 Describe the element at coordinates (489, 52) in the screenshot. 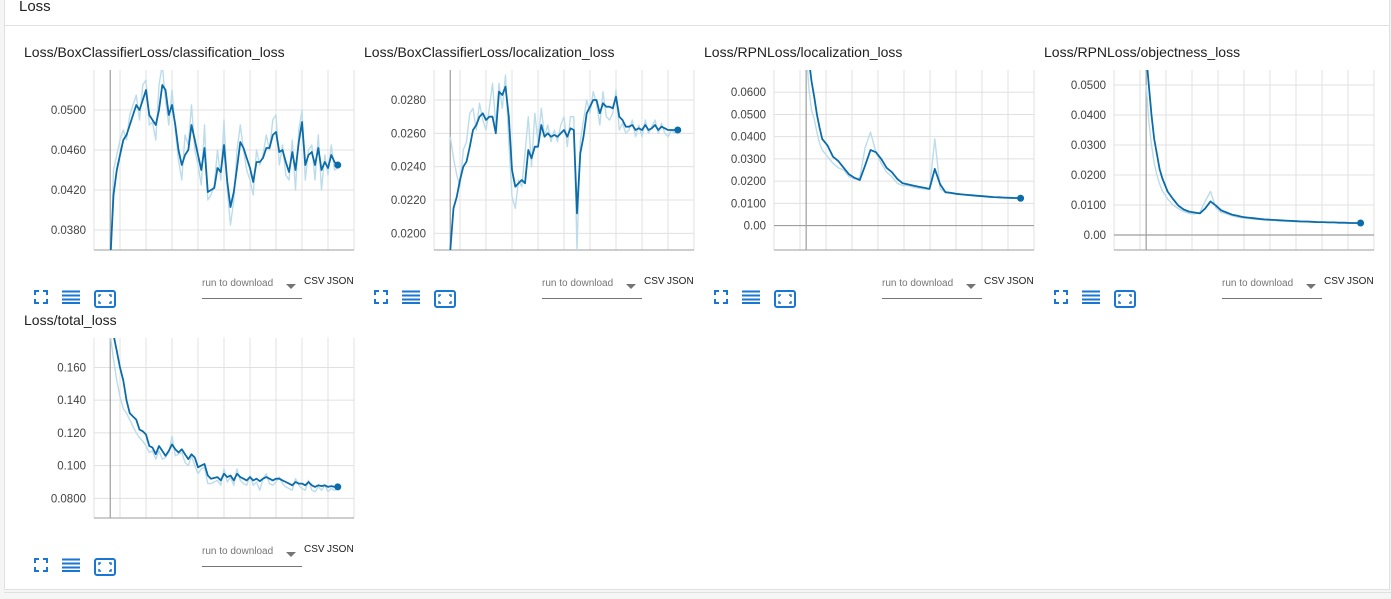

I see `chart-title: Loss/BoxClassifierLoss/localization_loss` at that location.